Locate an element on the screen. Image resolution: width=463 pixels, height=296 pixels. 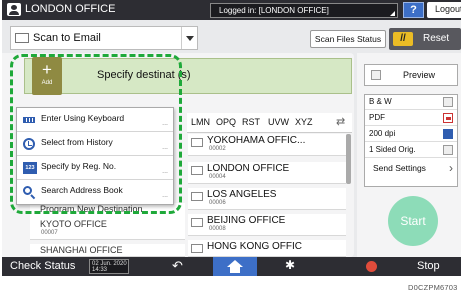
swap-order-icon: ⇄ is located at coordinates (340, 121).